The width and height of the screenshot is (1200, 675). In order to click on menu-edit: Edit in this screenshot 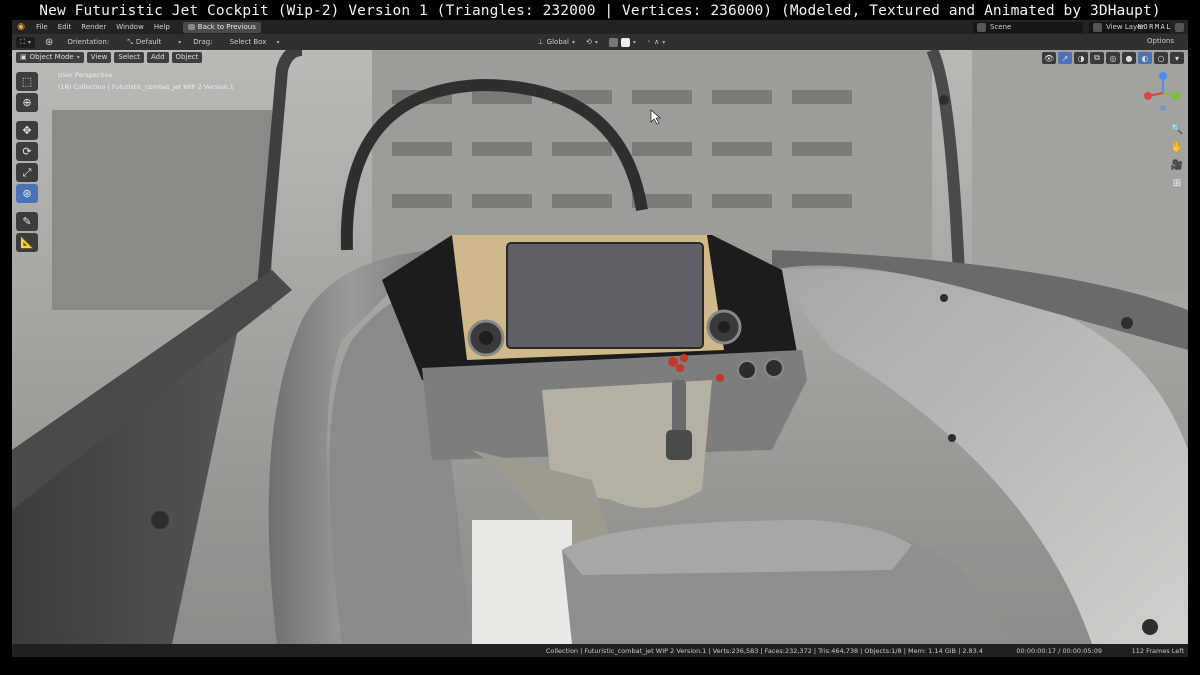, I will do `click(65, 27)`.